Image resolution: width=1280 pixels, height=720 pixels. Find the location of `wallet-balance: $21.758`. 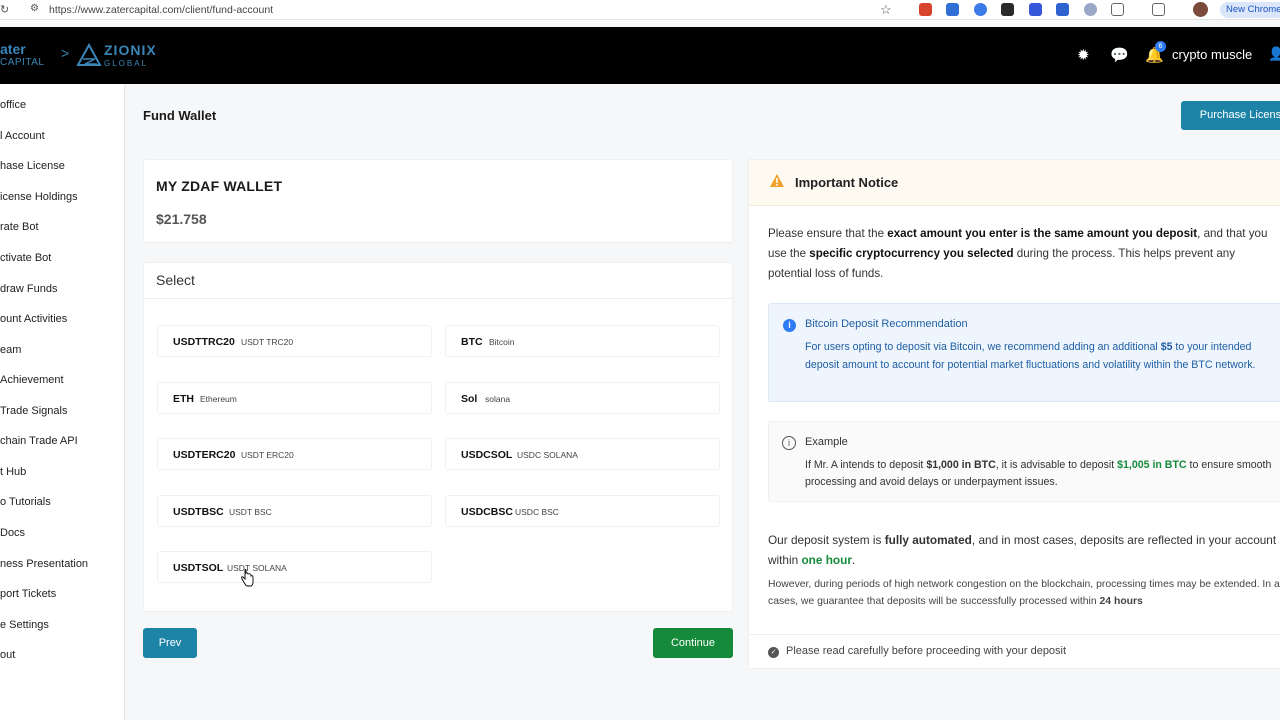

wallet-balance: $21.758 is located at coordinates (181, 219).